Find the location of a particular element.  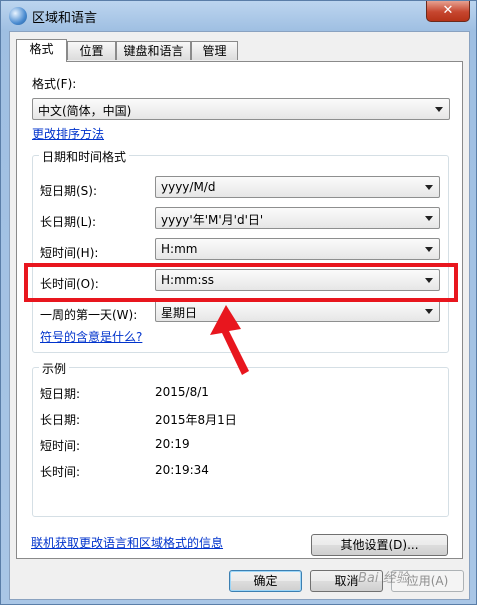

close-button: ✕ is located at coordinates (448, 11).